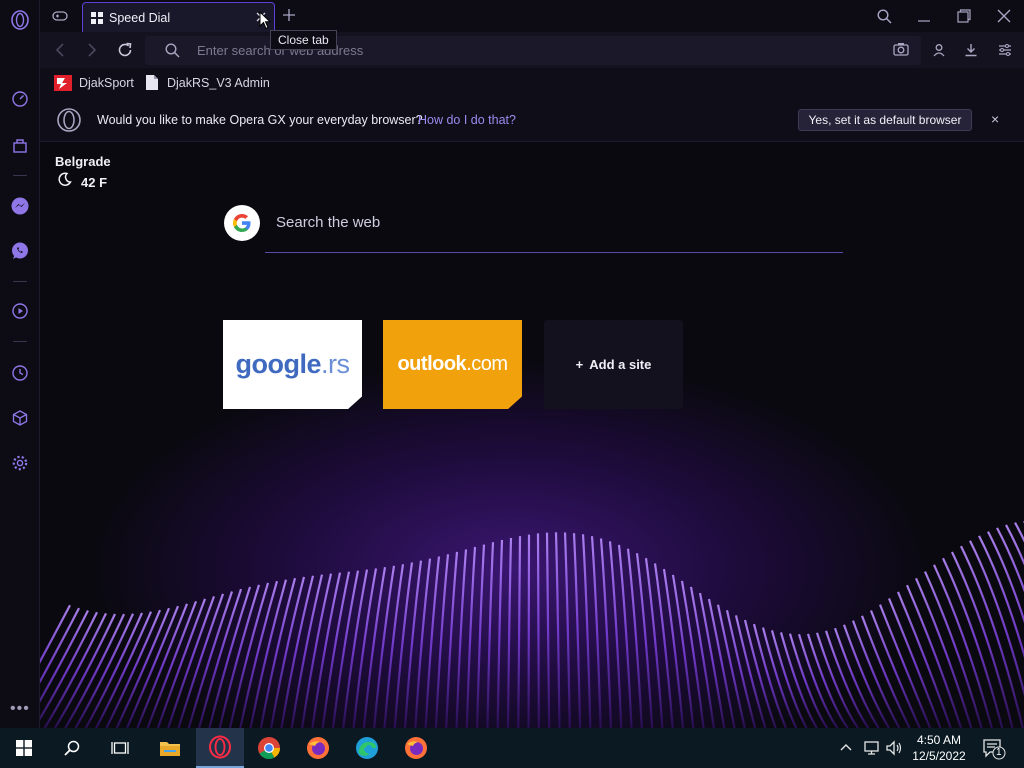 The width and height of the screenshot is (1024, 768). What do you see at coordinates (220, 748) in the screenshot?
I see `opera-gx-taskbar-icon` at bounding box center [220, 748].